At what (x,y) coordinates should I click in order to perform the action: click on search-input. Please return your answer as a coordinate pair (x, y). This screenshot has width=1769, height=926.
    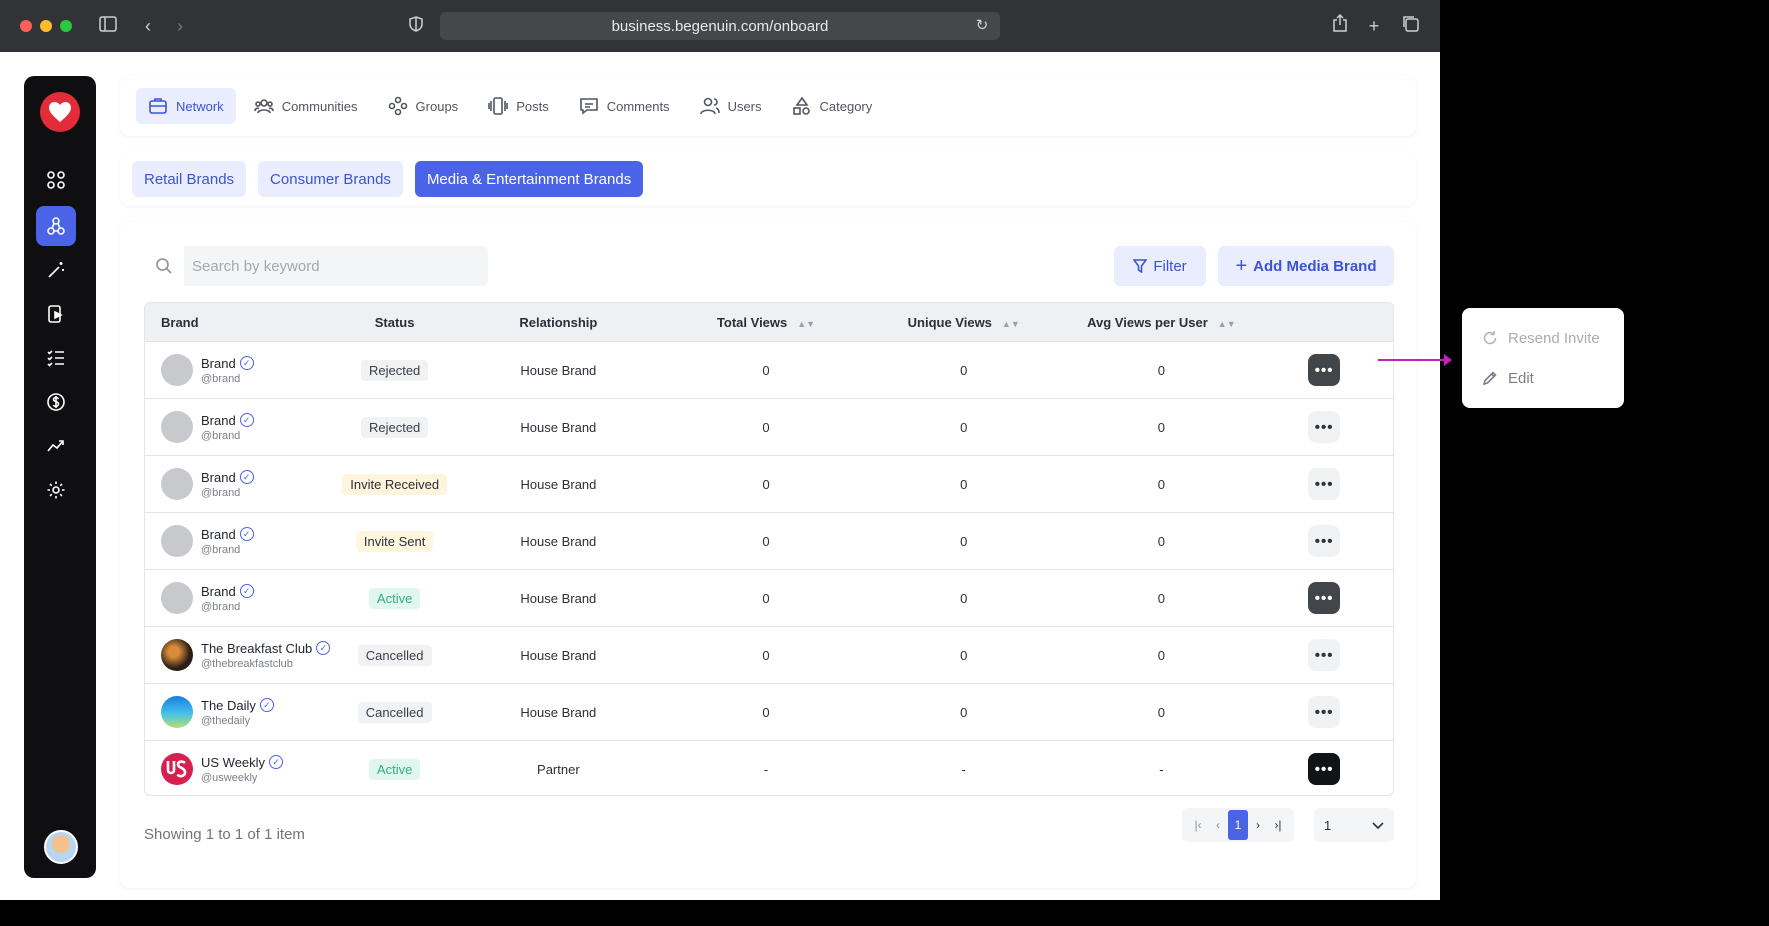
    Looking at the image, I should click on (329, 266).